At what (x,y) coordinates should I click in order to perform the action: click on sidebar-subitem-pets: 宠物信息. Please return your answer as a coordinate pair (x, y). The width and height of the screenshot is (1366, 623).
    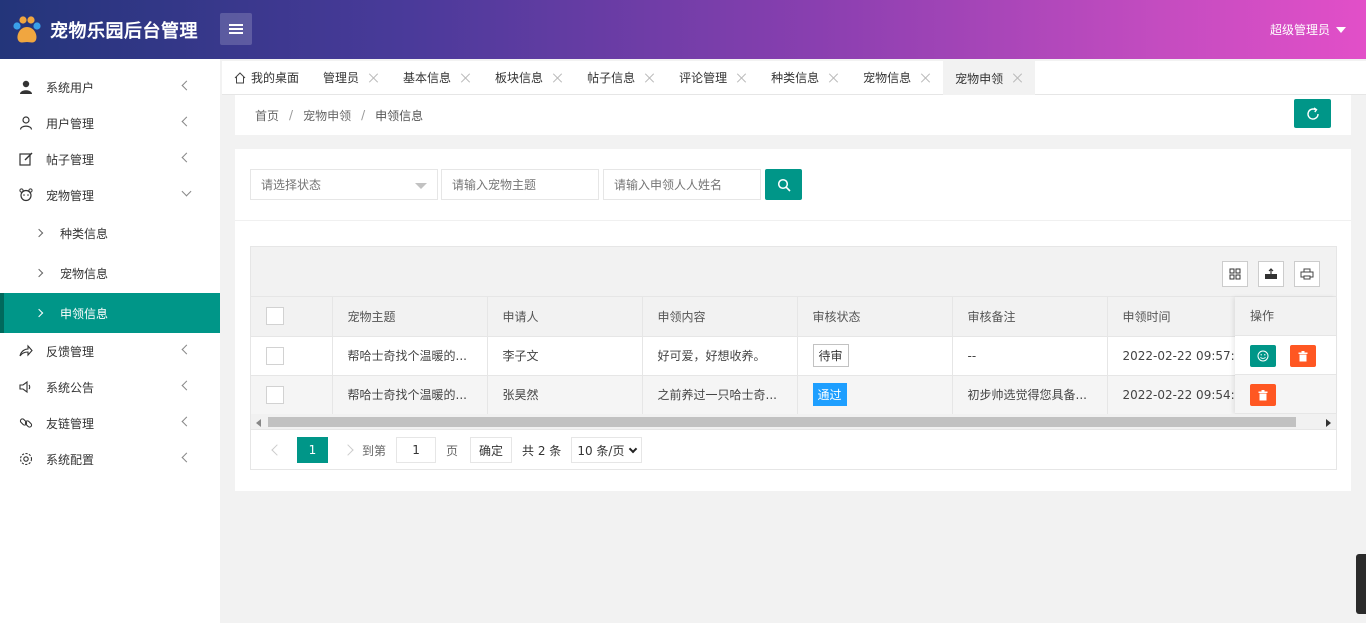
    Looking at the image, I should click on (110, 273).